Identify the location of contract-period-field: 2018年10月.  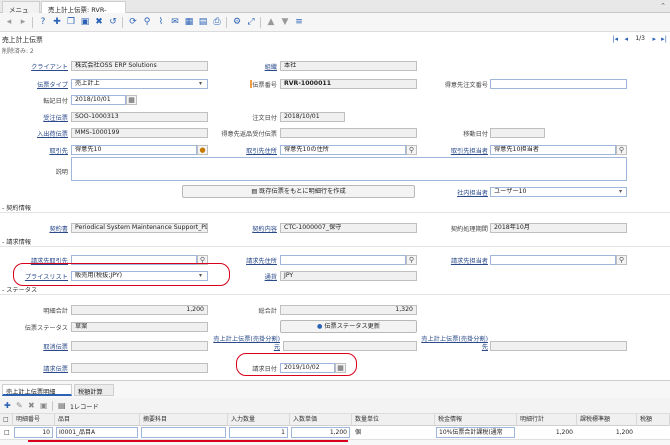
(558, 228).